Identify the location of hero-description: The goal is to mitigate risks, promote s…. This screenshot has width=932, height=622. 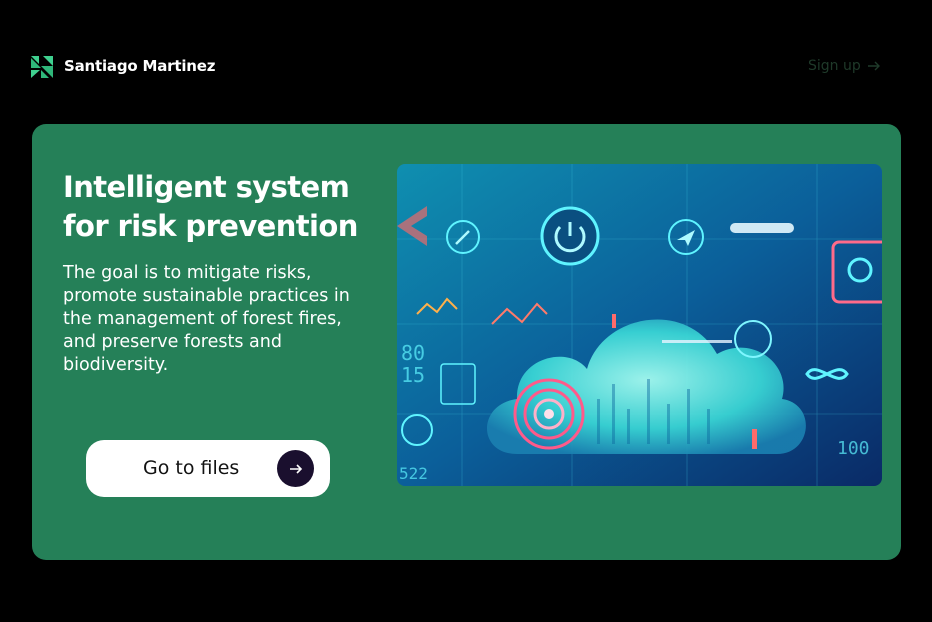
(206, 319).